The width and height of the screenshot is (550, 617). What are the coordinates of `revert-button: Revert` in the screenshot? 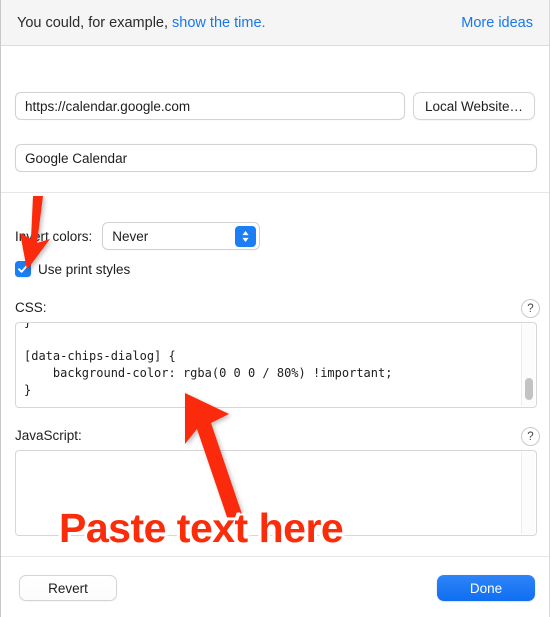 It's located at (68, 588).